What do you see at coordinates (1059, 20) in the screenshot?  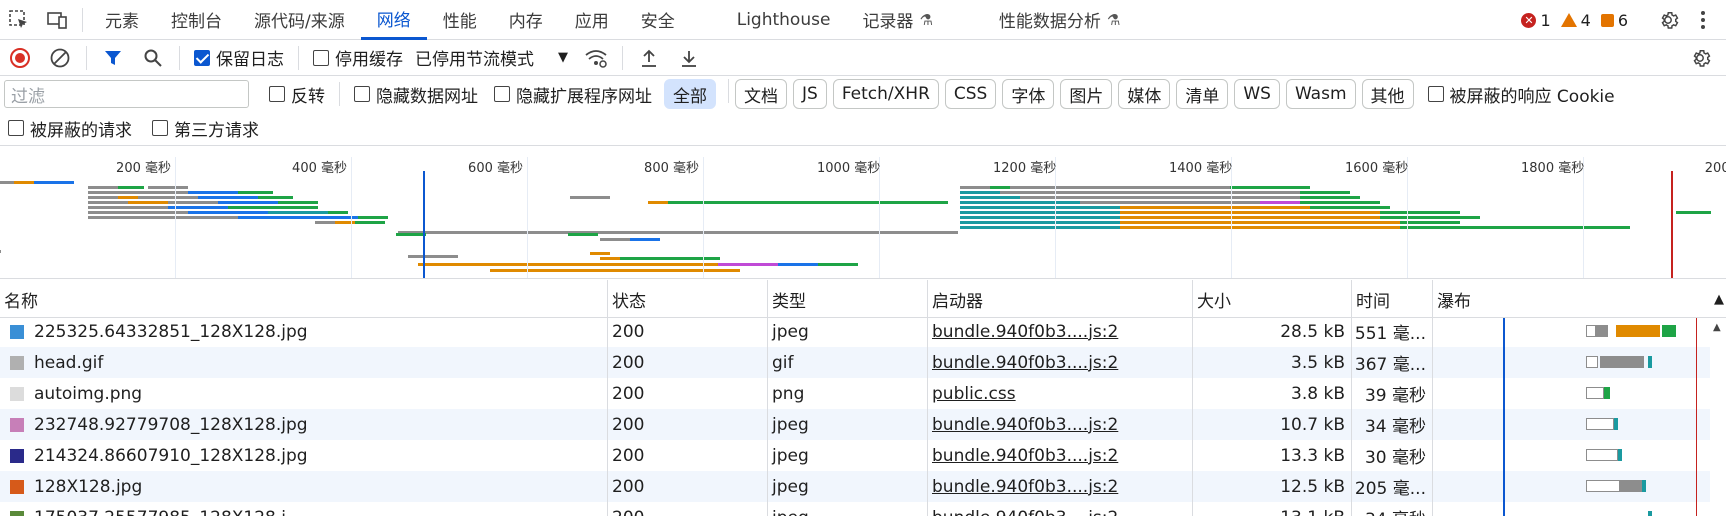 I see `tab-10: 性能数据分析 ⚗` at bounding box center [1059, 20].